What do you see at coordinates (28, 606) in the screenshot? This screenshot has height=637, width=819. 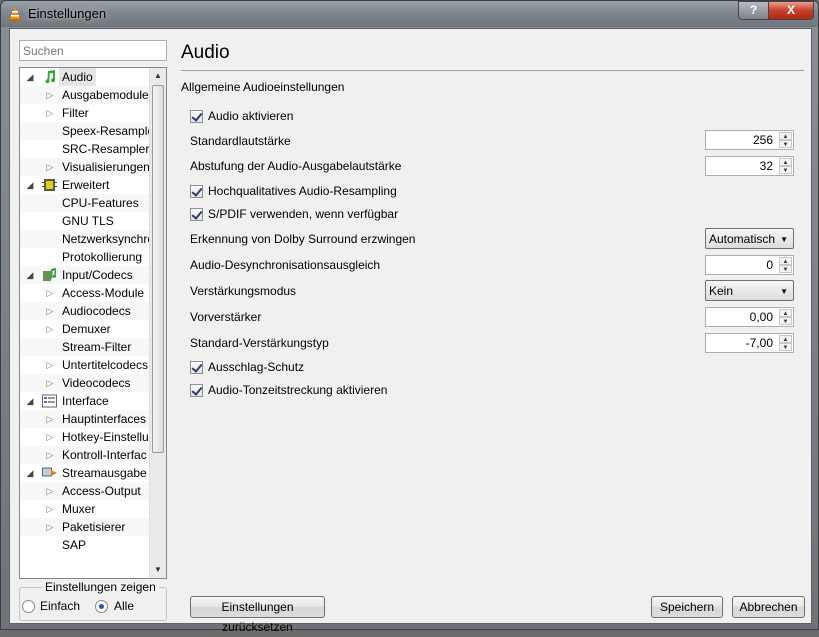 I see `radio-simple` at bounding box center [28, 606].